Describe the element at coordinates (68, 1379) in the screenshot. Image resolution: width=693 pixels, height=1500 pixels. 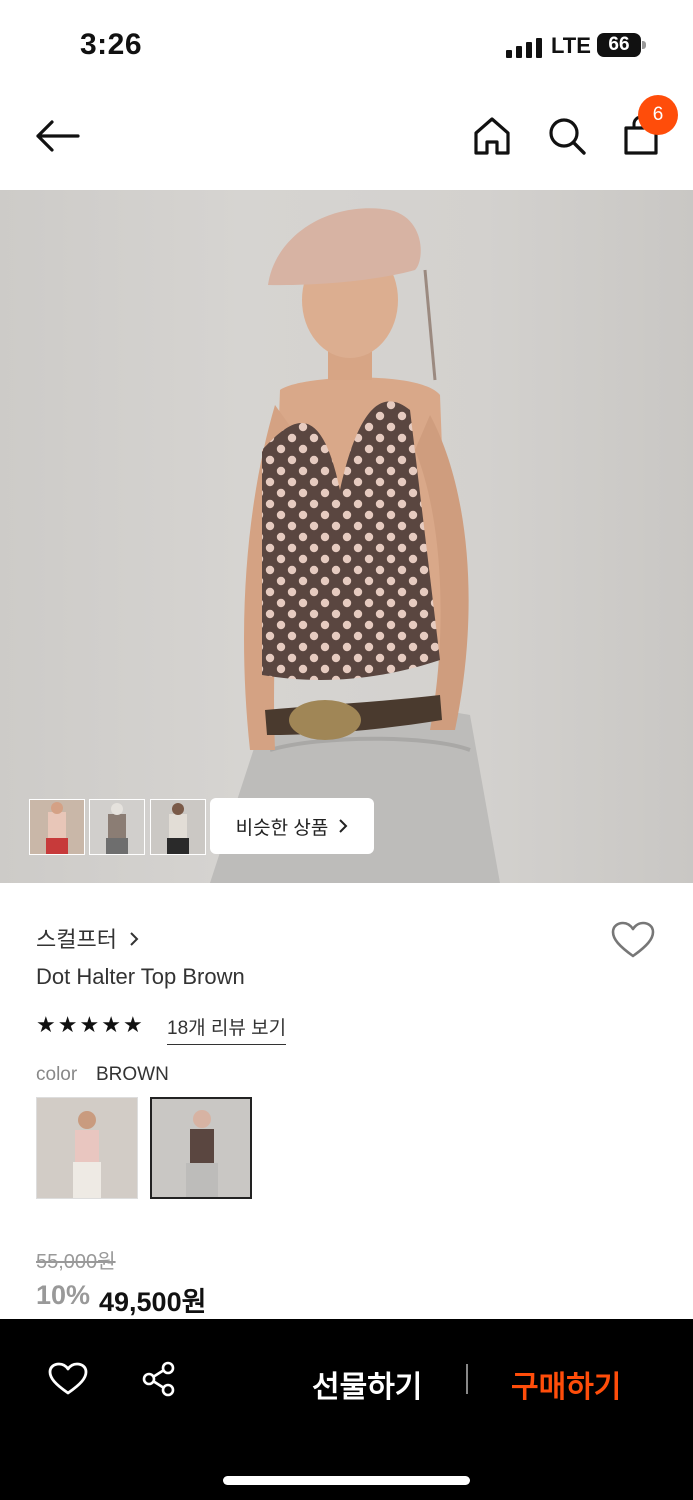
I see `bottom-heart-icon` at that location.